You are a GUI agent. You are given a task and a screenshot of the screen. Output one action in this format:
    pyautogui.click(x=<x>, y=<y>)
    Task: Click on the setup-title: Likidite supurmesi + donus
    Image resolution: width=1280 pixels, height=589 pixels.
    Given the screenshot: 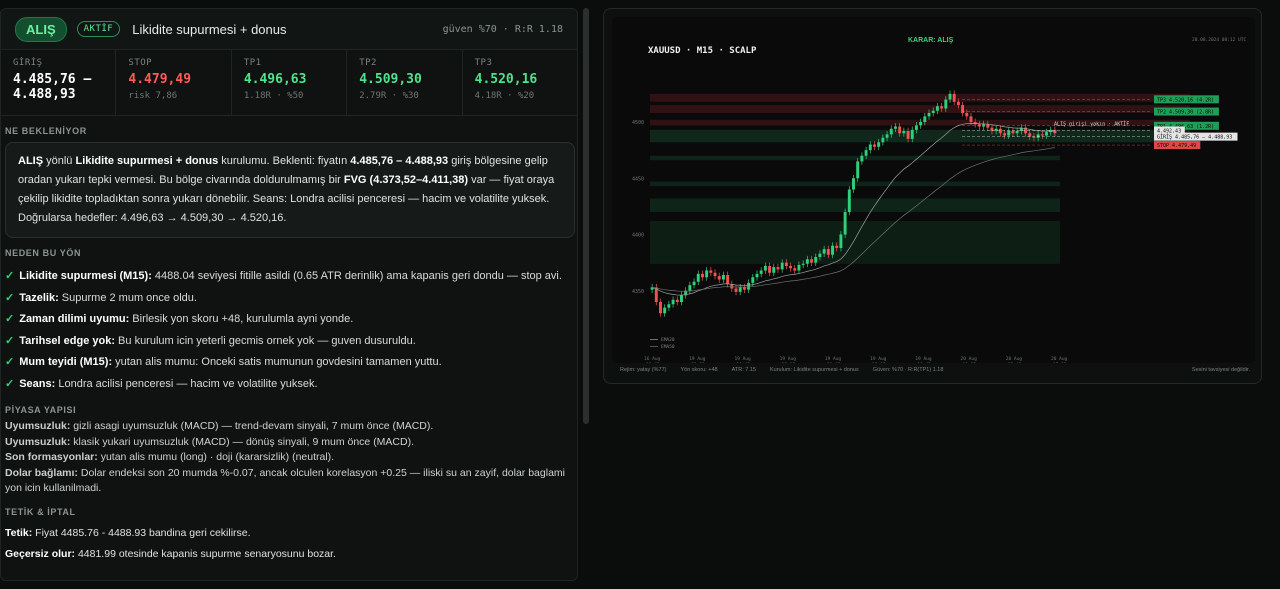 What is the action you would take?
    pyautogui.click(x=209, y=29)
    